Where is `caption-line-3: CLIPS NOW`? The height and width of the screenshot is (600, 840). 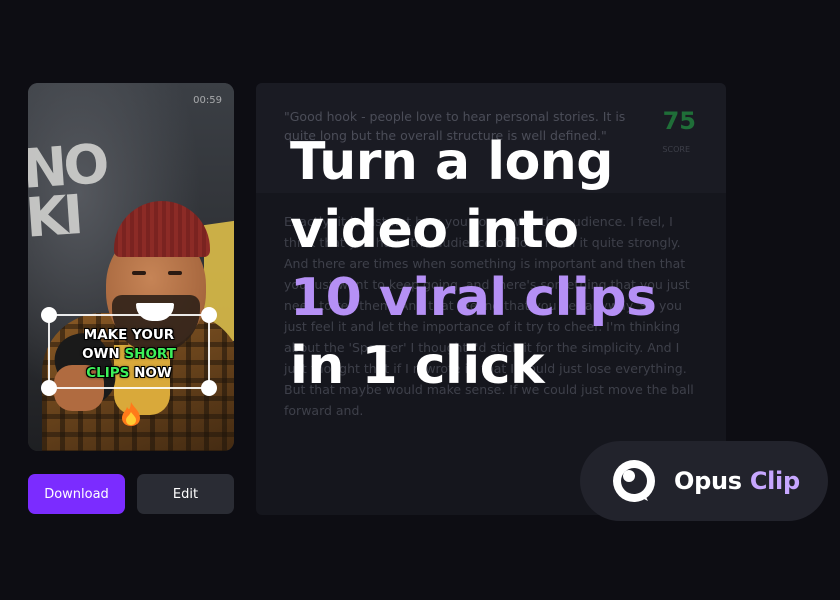 caption-line-3: CLIPS NOW is located at coordinates (129, 373).